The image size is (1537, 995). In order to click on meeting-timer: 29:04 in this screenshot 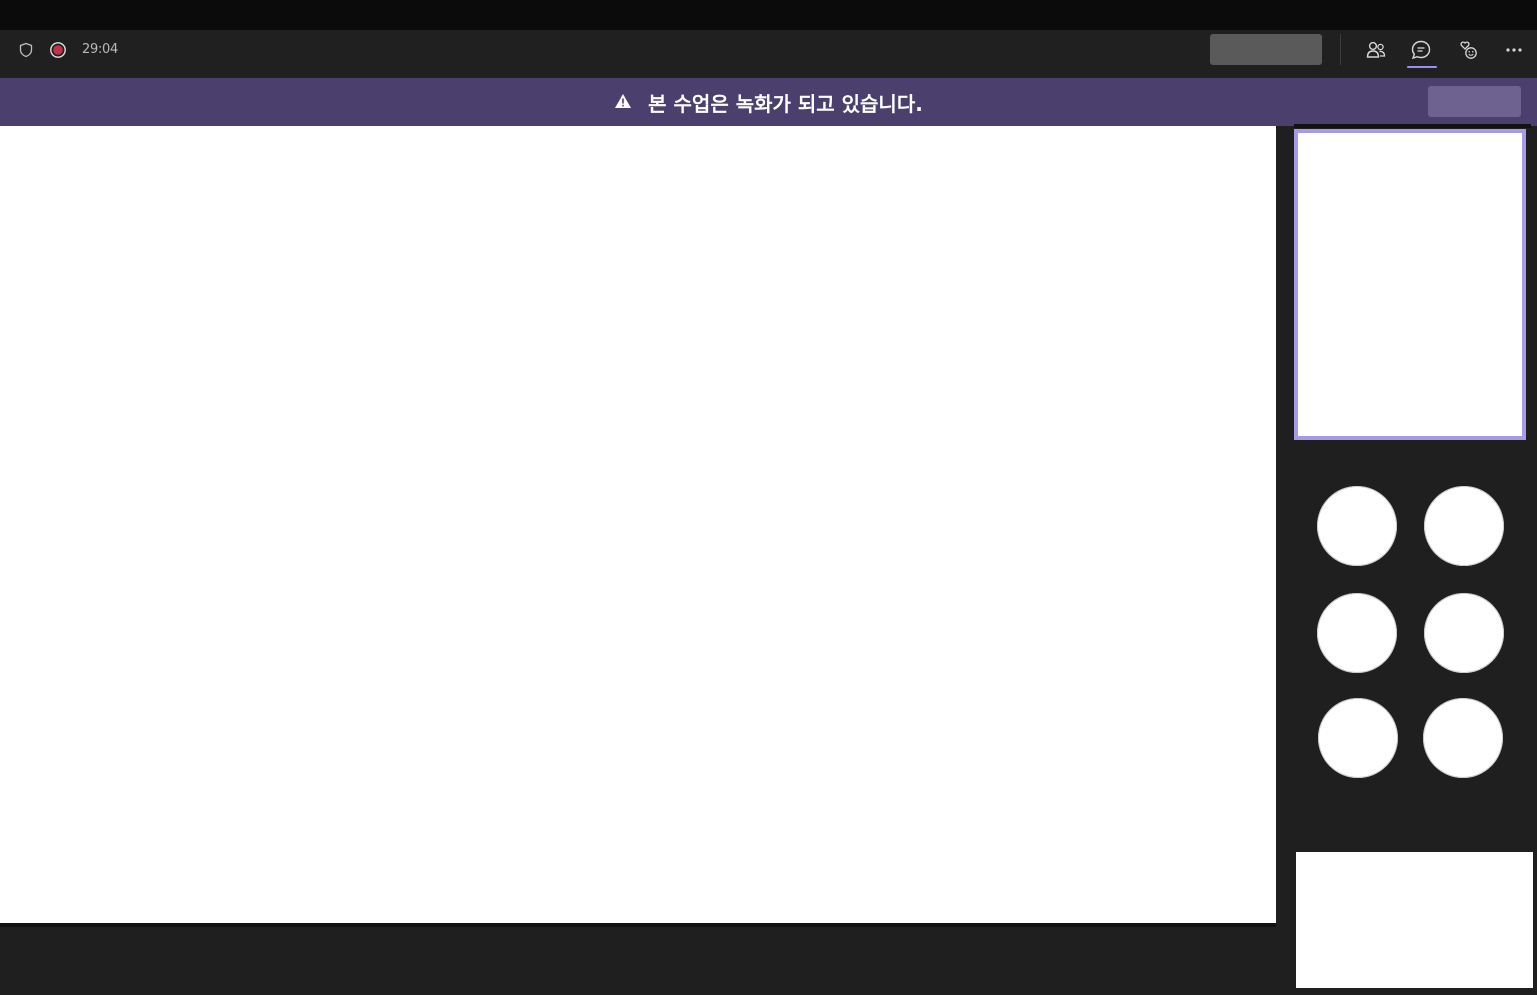, I will do `click(100, 49)`.